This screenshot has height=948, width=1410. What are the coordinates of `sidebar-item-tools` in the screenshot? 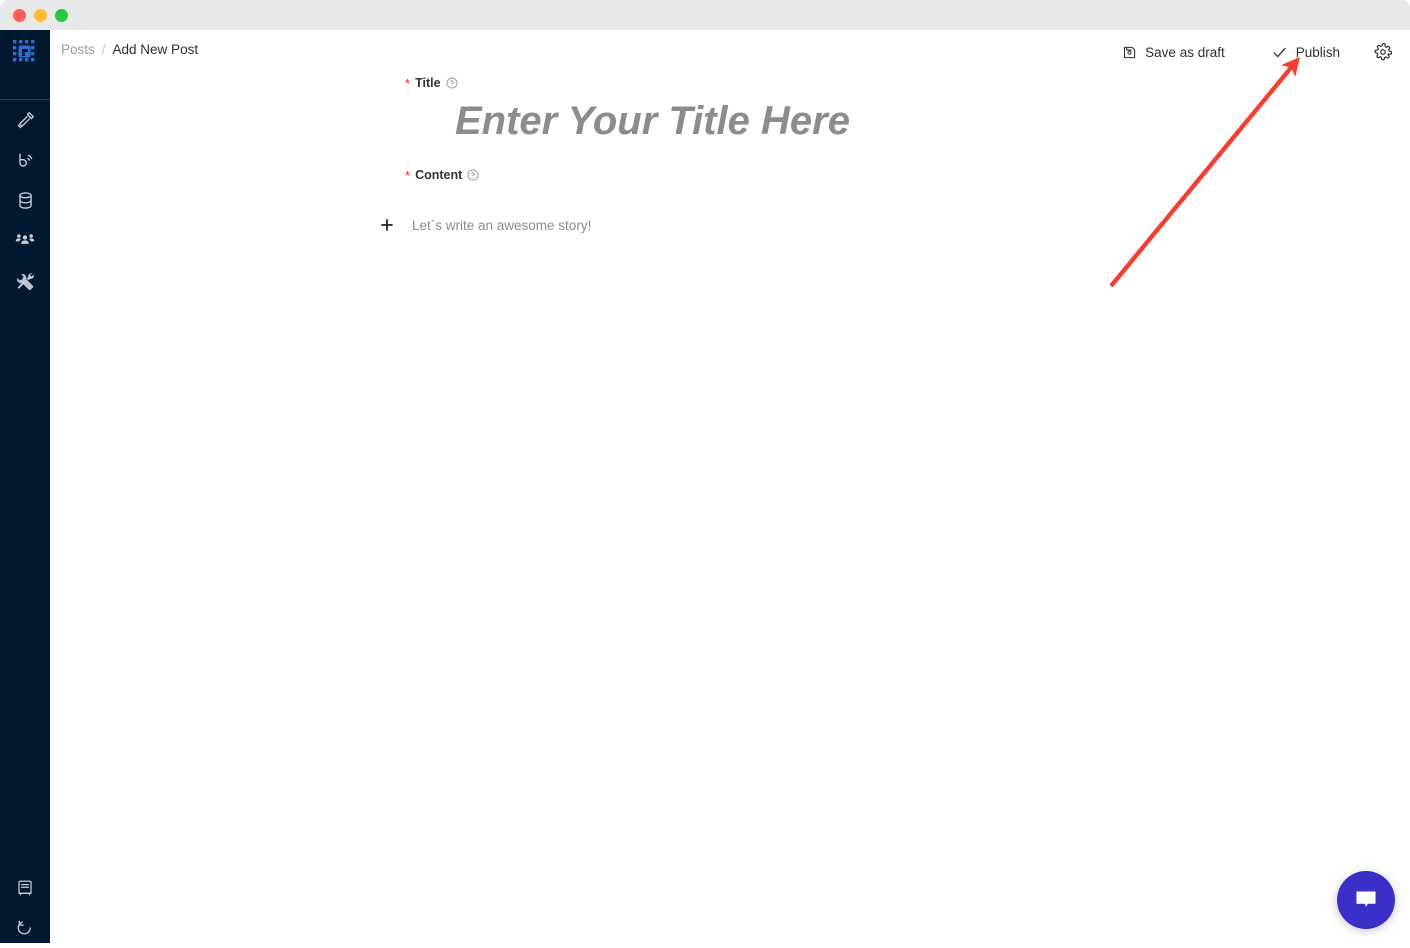 It's located at (25, 280).